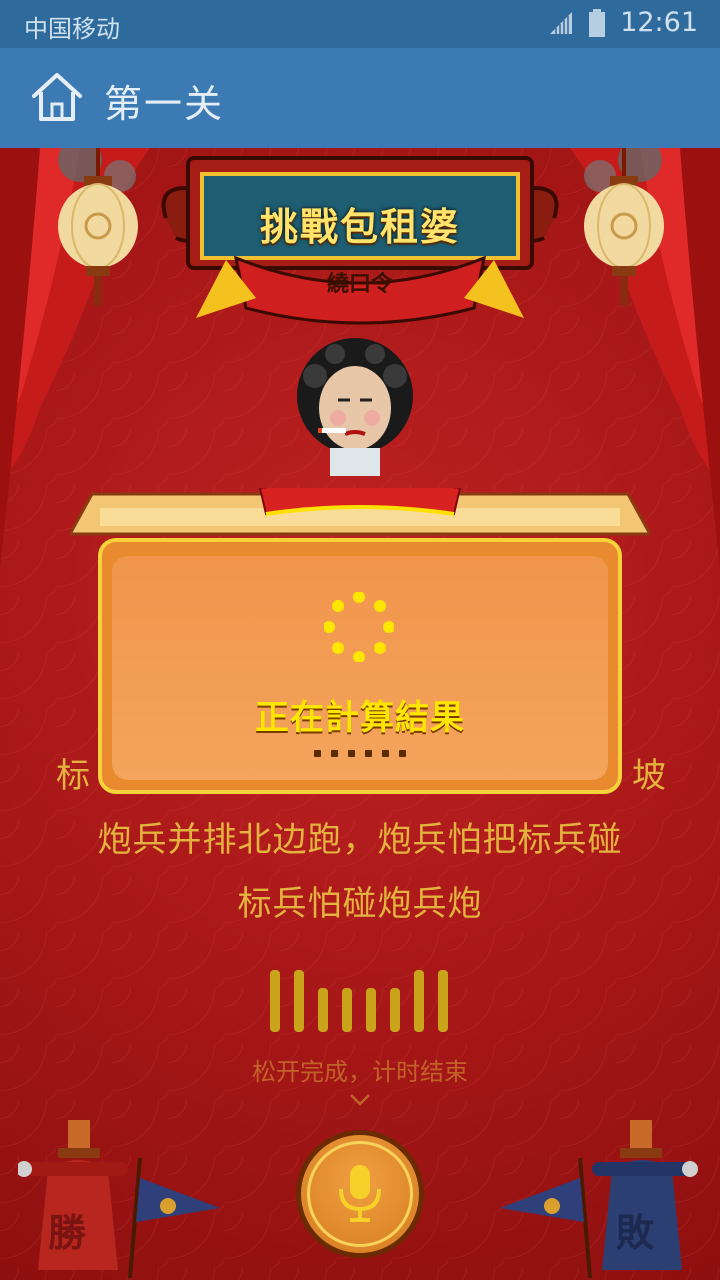 The height and width of the screenshot is (1280, 720). I want to click on clock: 12:61, so click(659, 22).